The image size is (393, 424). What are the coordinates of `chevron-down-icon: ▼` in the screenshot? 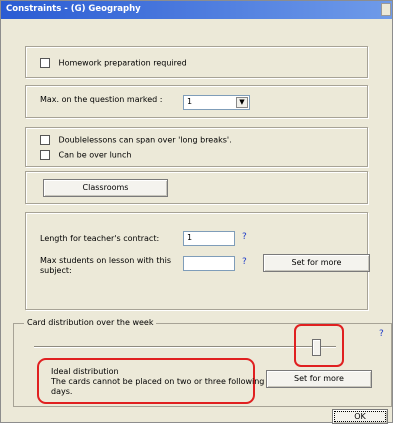 It's located at (242, 102).